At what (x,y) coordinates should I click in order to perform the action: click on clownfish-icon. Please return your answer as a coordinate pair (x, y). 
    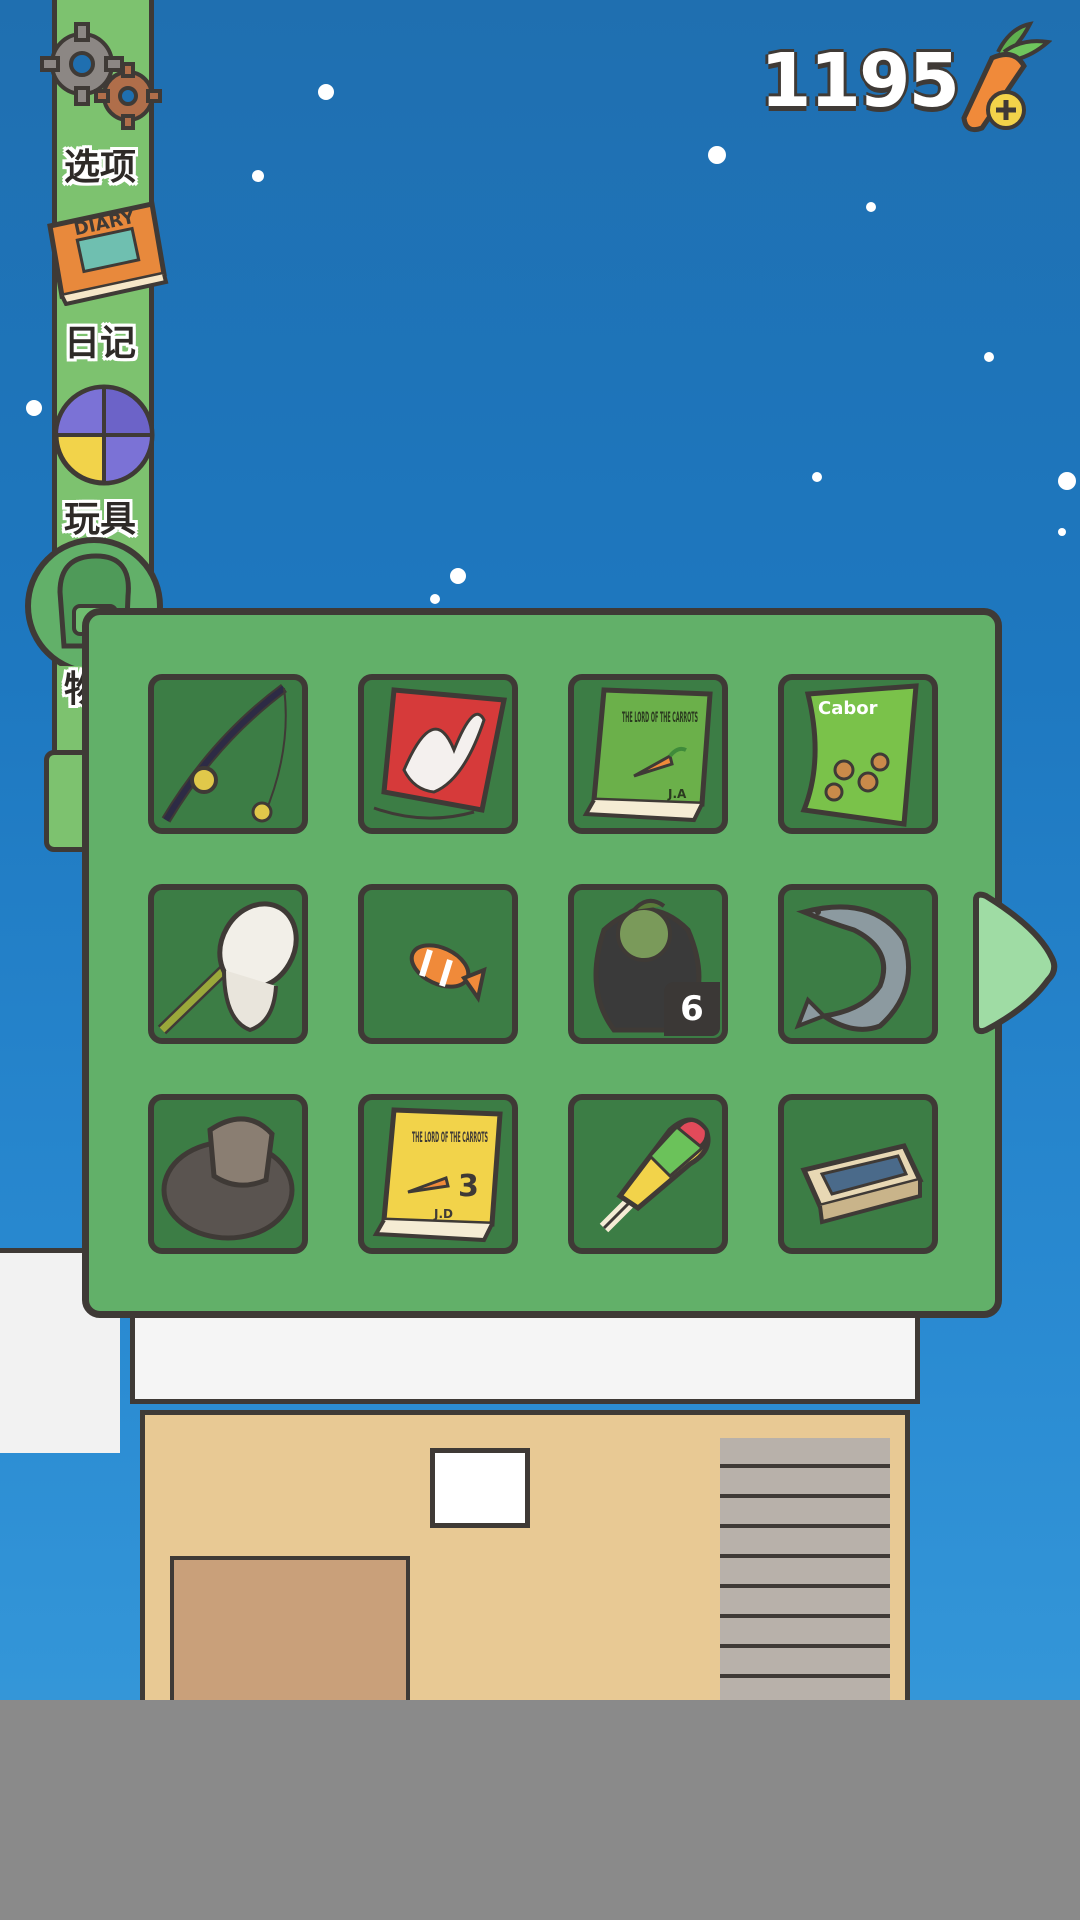
    Looking at the image, I should click on (448, 973).